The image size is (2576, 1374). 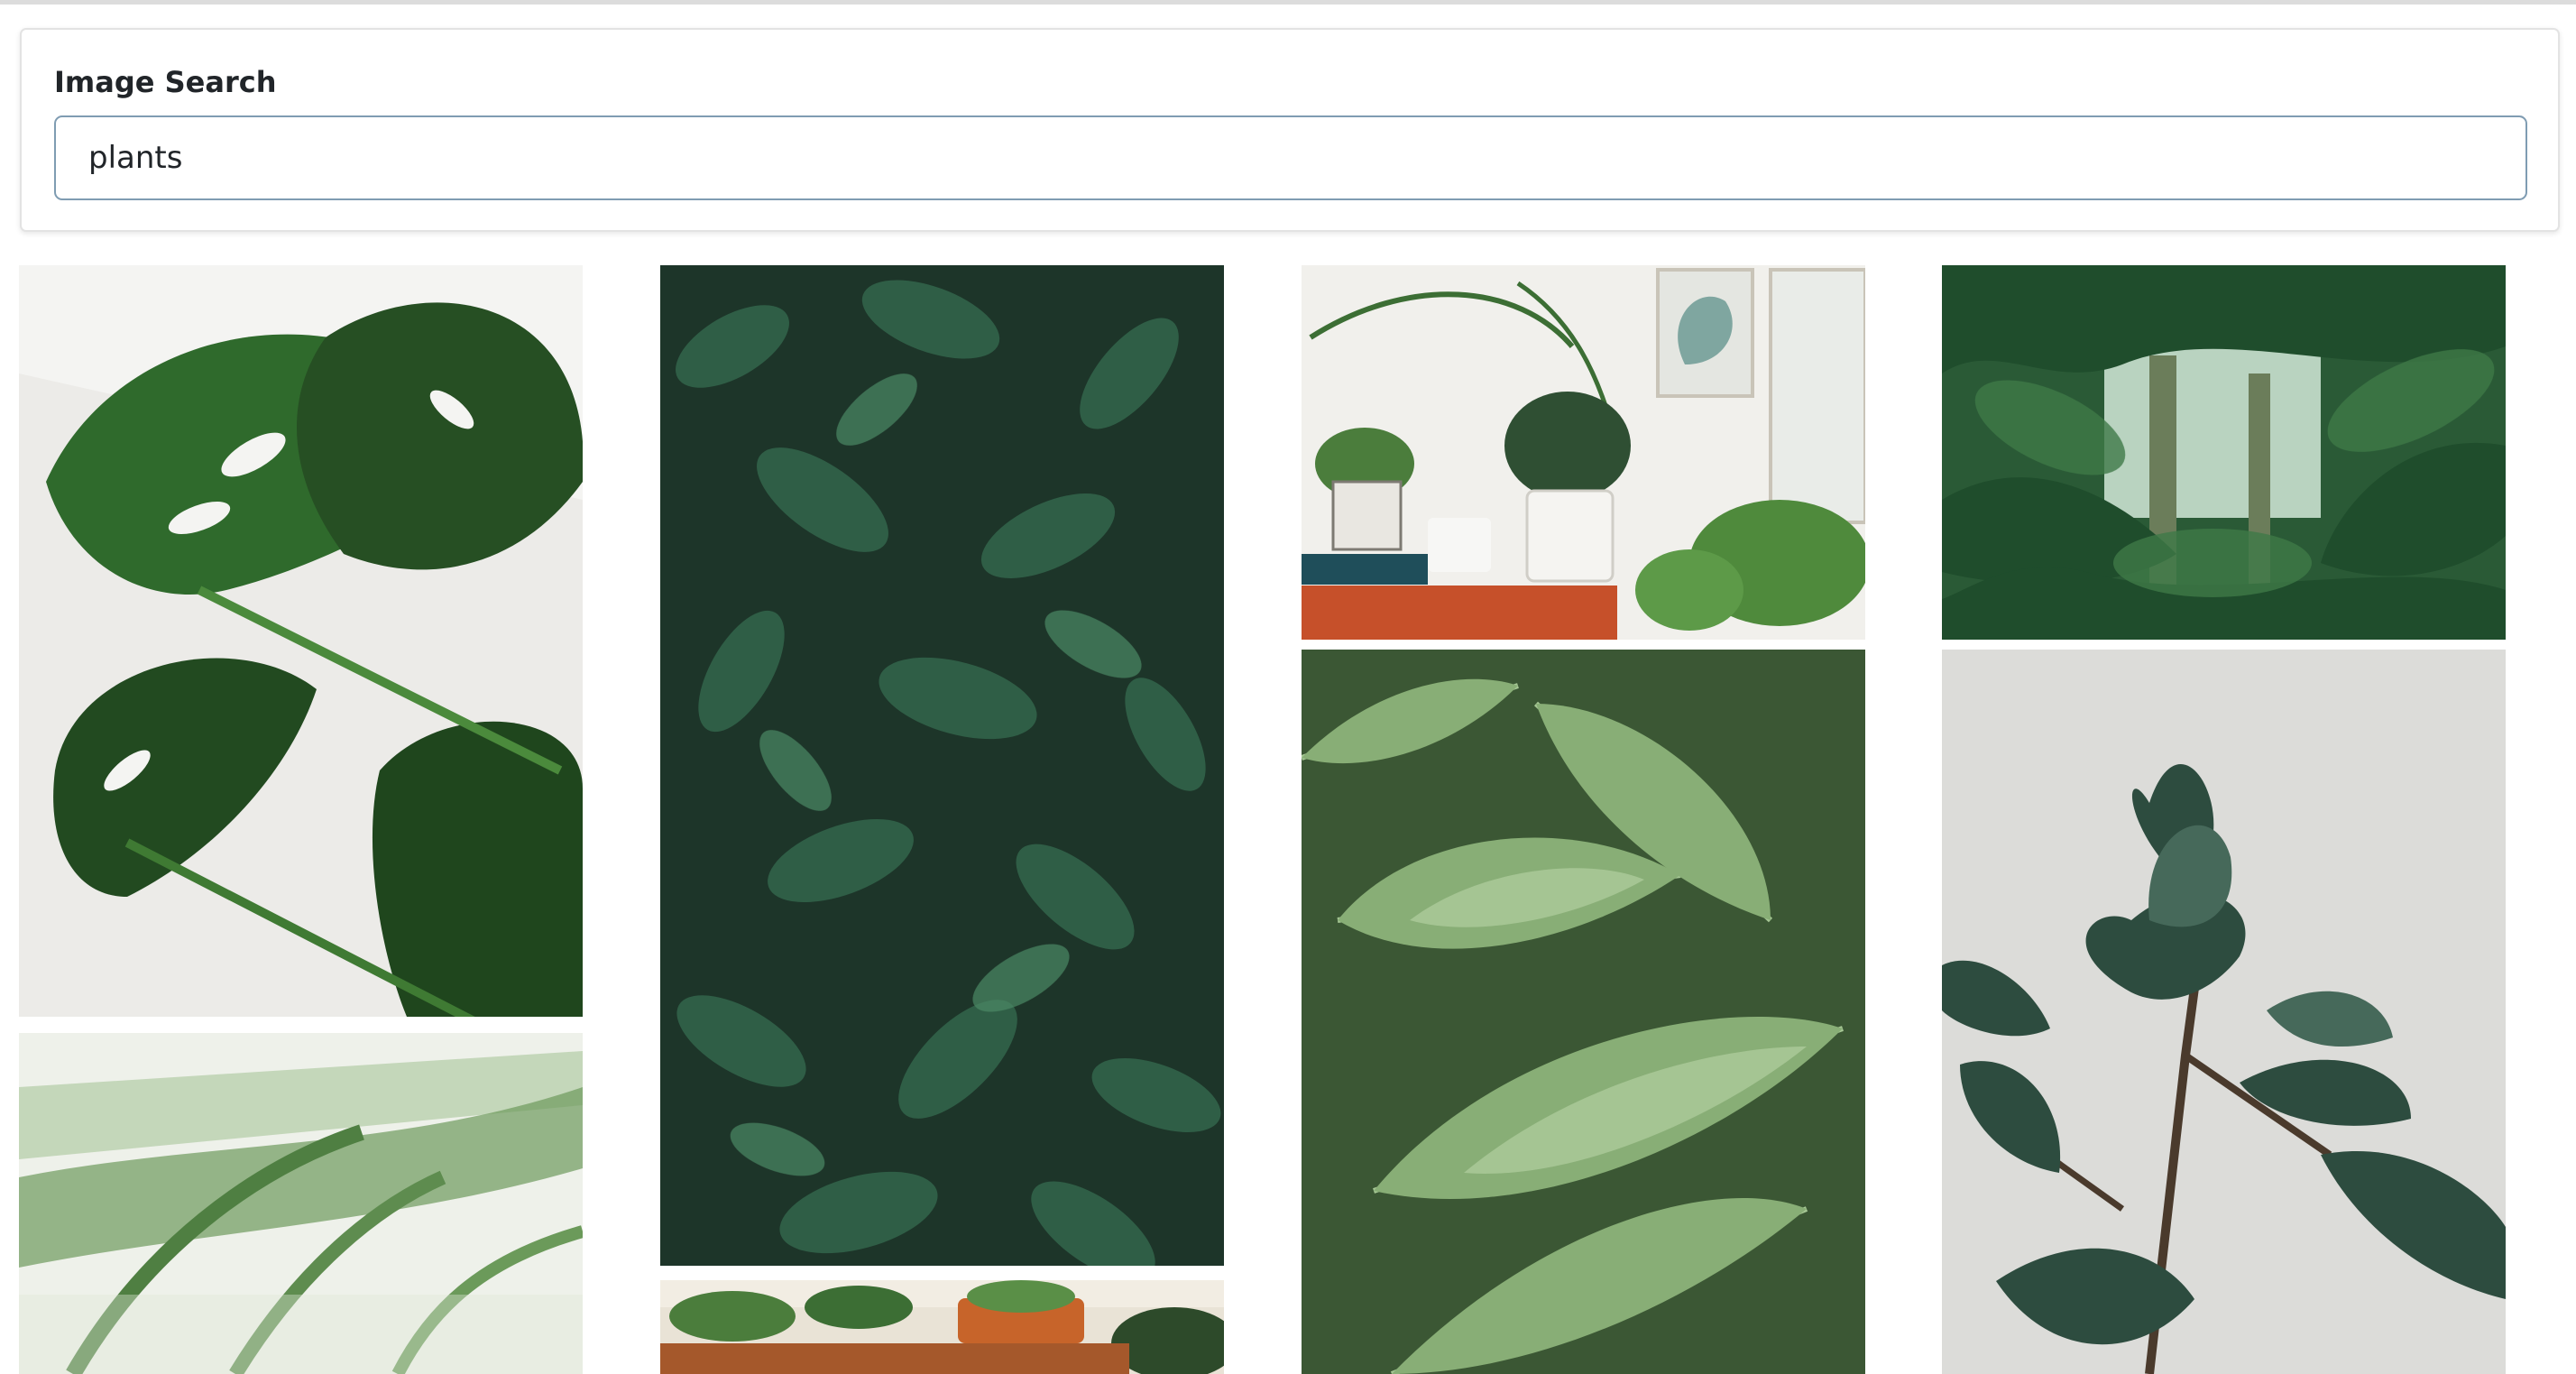 I want to click on image-search-label: Image Search, so click(x=166, y=82).